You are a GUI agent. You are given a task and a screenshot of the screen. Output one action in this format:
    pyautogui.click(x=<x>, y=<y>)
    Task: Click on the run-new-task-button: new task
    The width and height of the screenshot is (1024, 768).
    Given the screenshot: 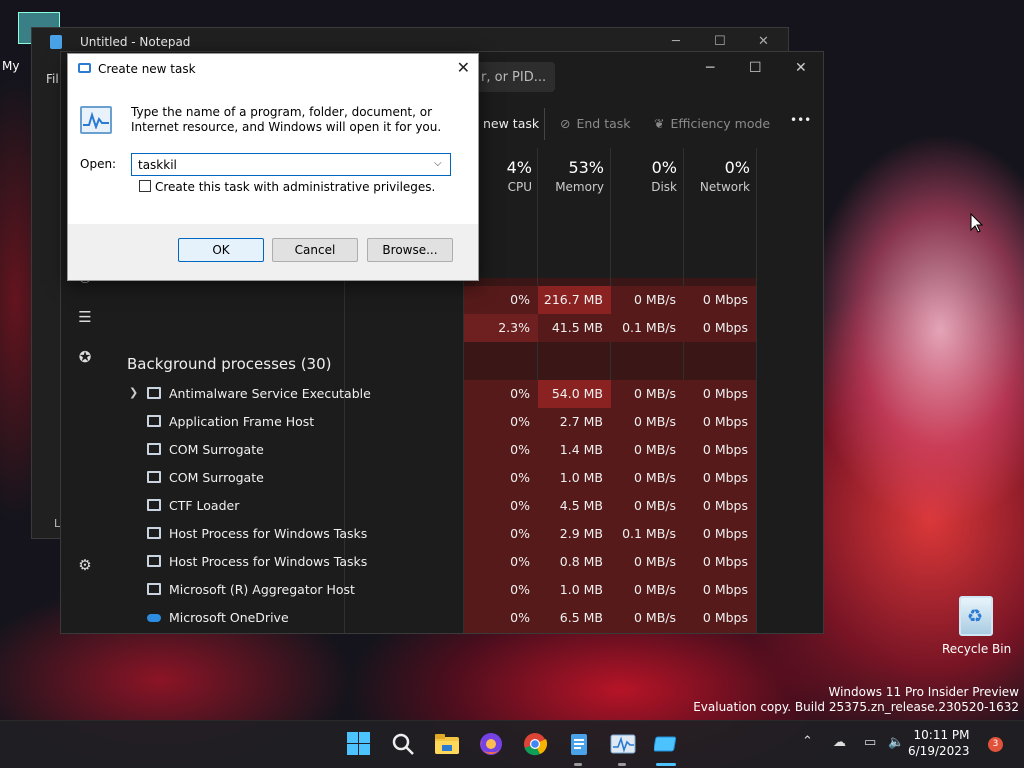 What is the action you would take?
    pyautogui.click(x=511, y=123)
    